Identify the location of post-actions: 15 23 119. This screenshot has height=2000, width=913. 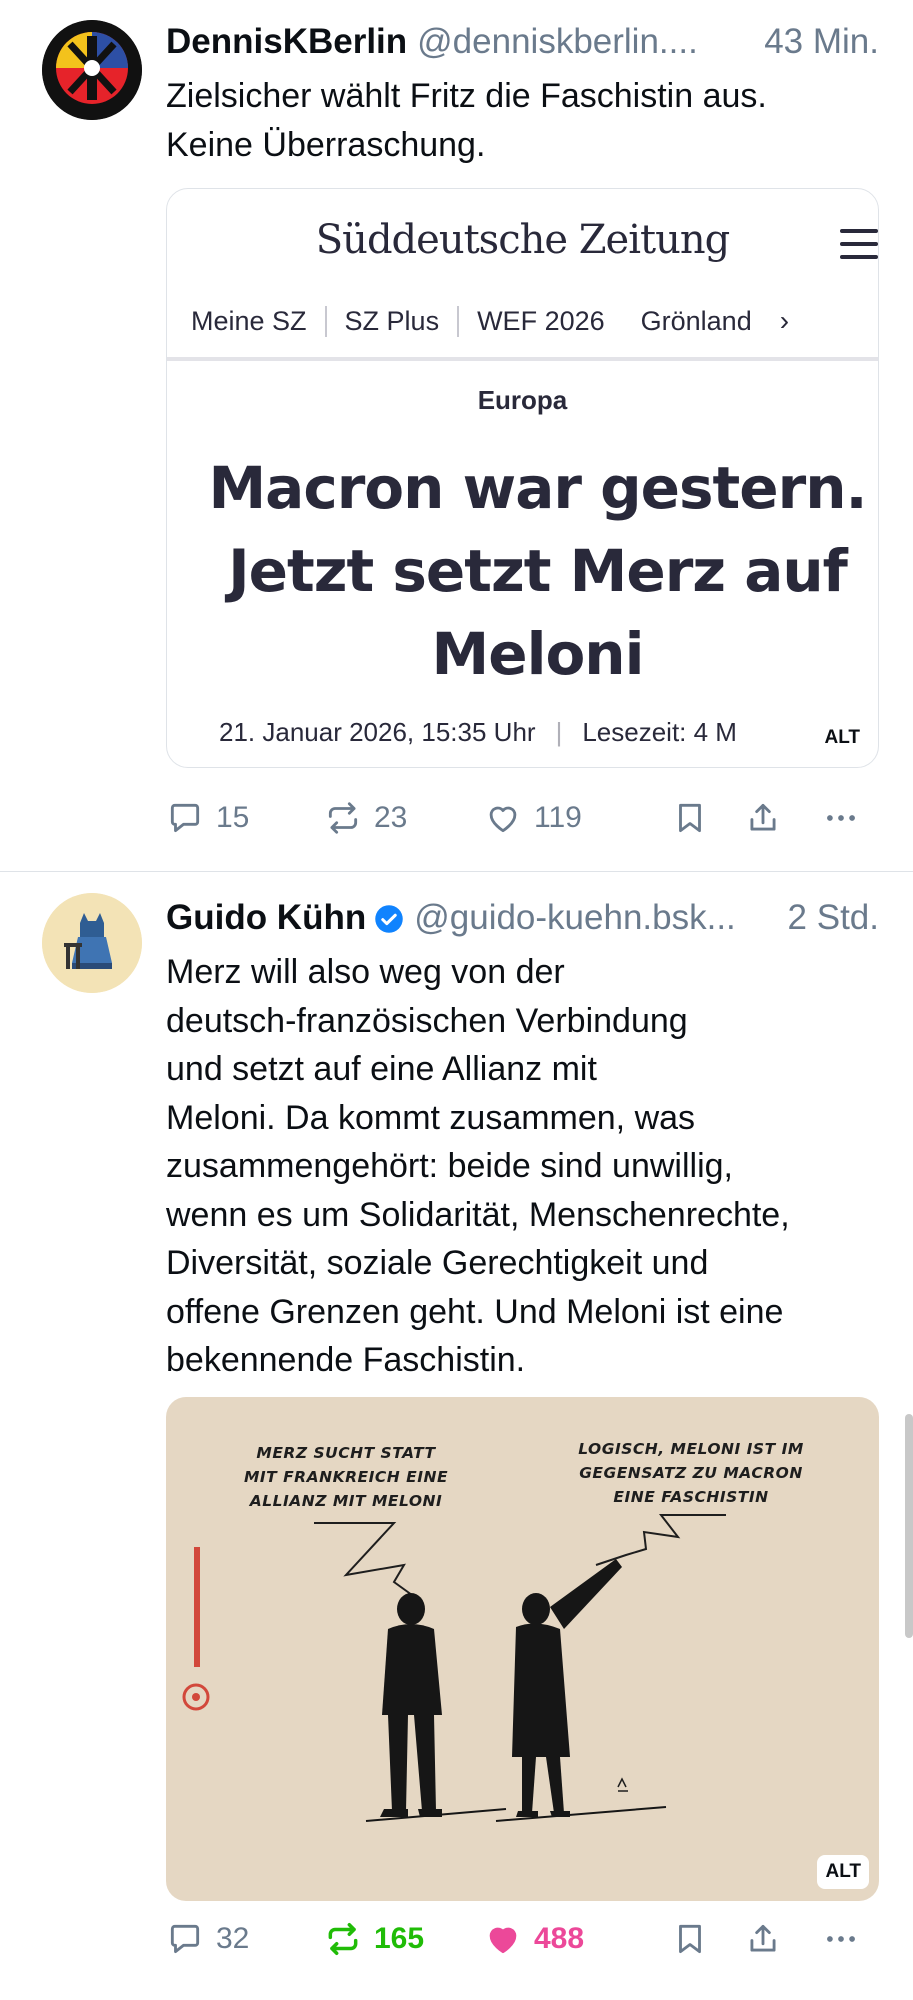
(525, 818).